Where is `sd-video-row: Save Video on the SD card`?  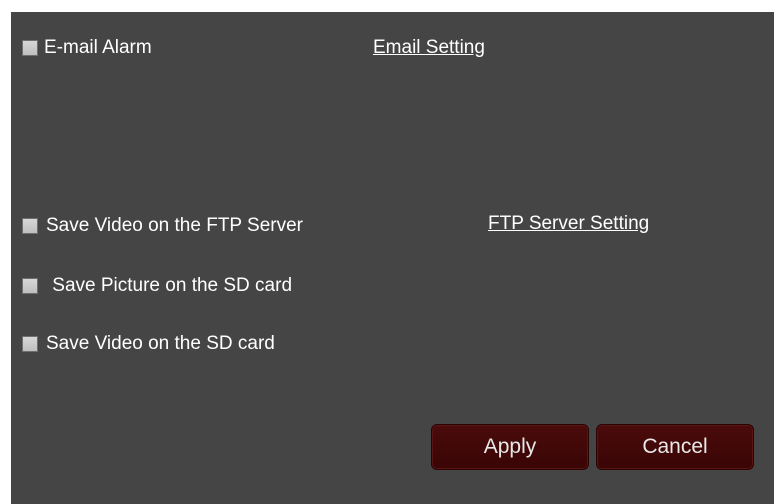 sd-video-row: Save Video on the SD card is located at coordinates (148, 344).